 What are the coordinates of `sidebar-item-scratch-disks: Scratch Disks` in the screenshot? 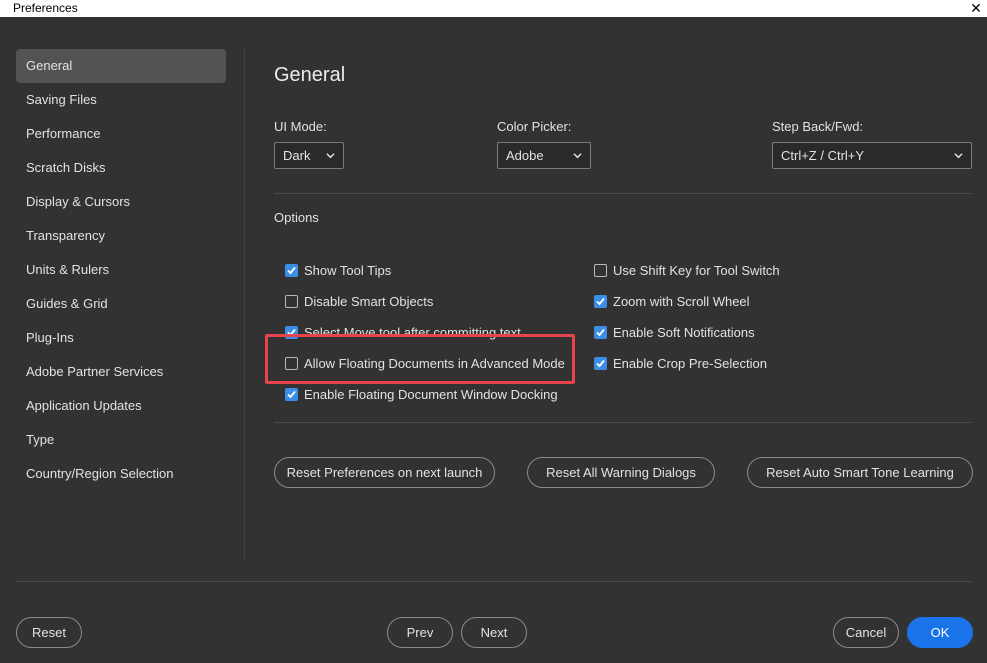 It's located at (121, 168).